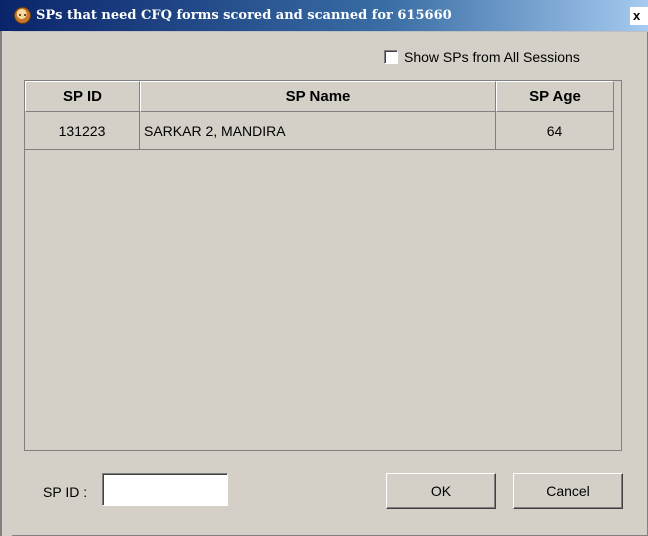 This screenshot has width=648, height=536. What do you see at coordinates (65, 492) in the screenshot?
I see `sp-id-label: SP ID :` at bounding box center [65, 492].